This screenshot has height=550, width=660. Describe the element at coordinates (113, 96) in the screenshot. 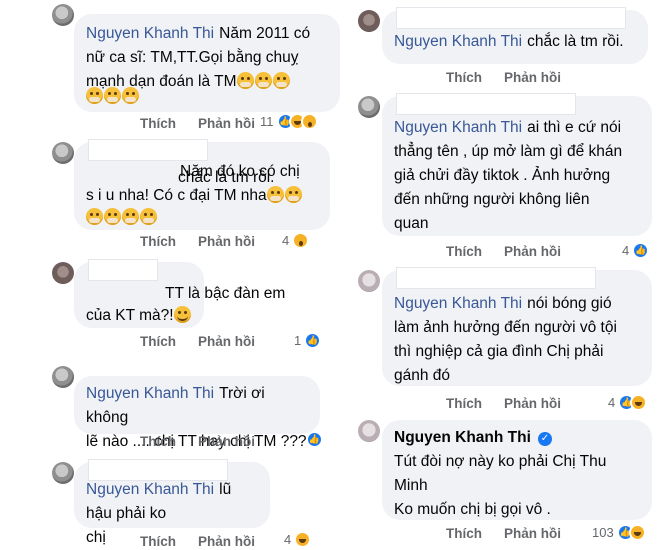

I see `comment-text` at that location.